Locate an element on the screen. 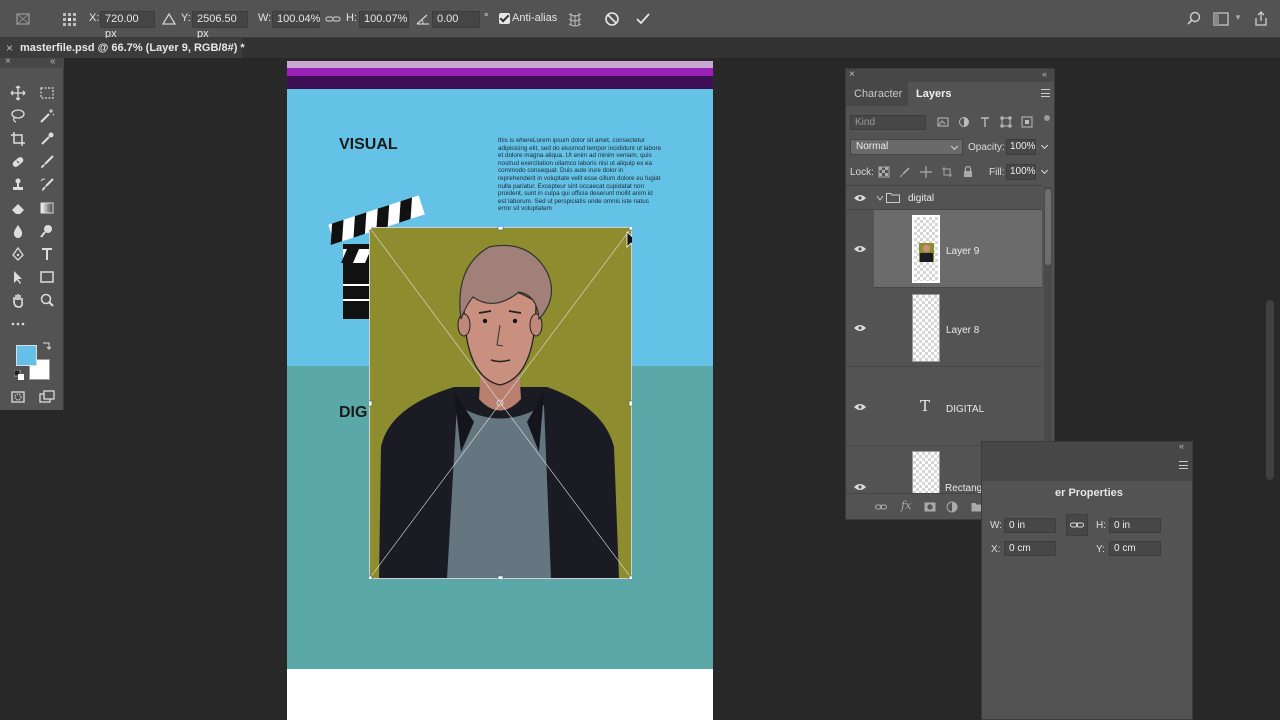 Image resolution: width=1280 pixels, height=720 pixels. magic-wand-icon is located at coordinates (47, 116).